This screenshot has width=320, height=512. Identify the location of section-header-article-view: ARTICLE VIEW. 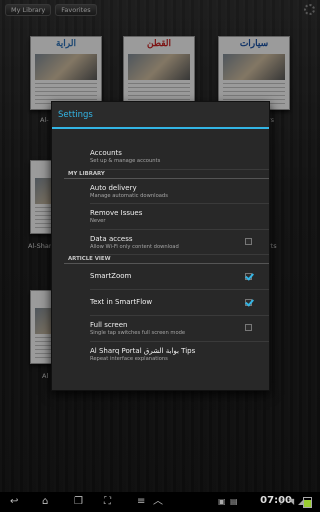
(166, 260).